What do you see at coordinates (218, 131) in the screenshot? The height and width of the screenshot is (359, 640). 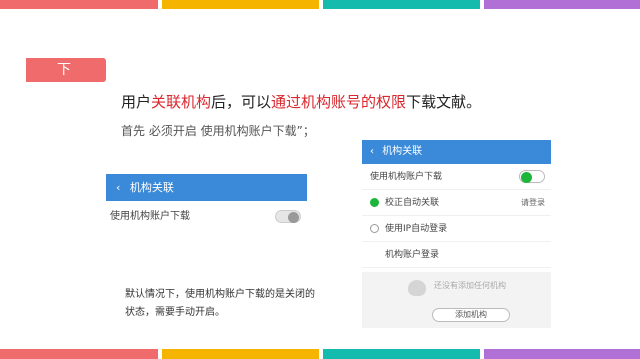 I see `subtitle: 首先 必须开启 使用机构账户下载”；` at bounding box center [218, 131].